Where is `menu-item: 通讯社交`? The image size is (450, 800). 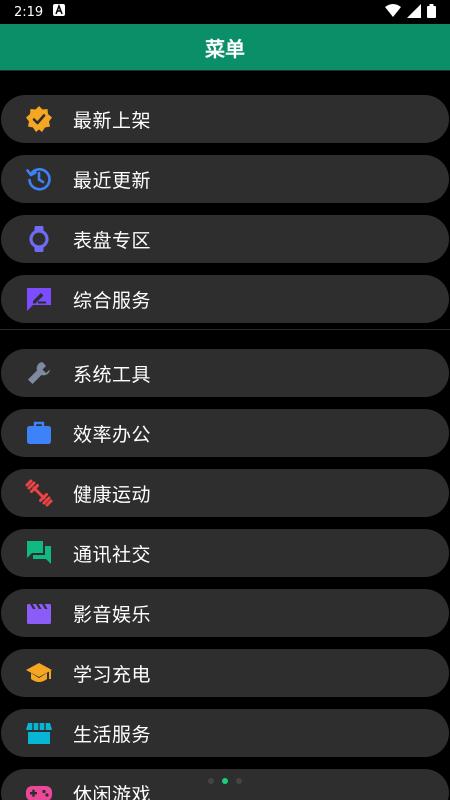 menu-item: 通讯社交 is located at coordinates (225, 553).